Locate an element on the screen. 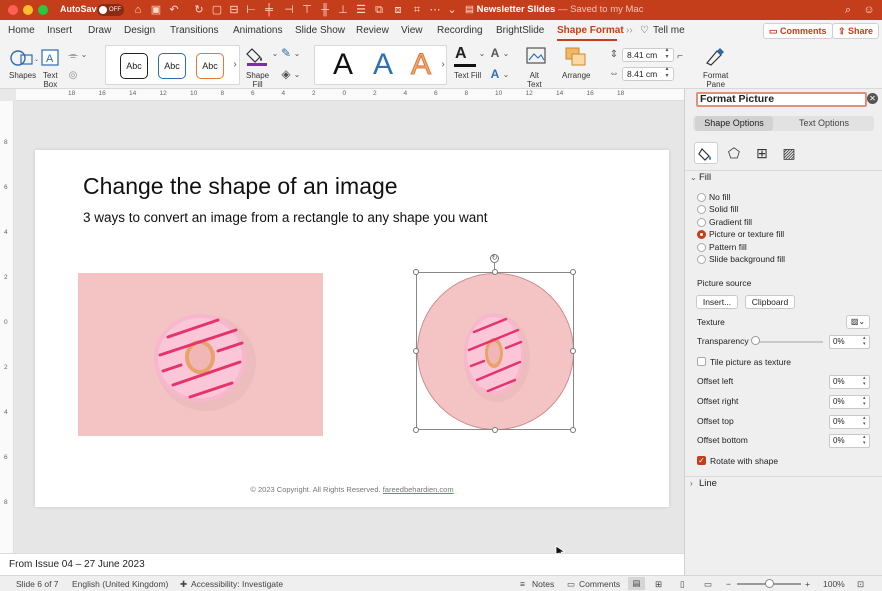  comments-status-button: Comments is located at coordinates (599, 584).